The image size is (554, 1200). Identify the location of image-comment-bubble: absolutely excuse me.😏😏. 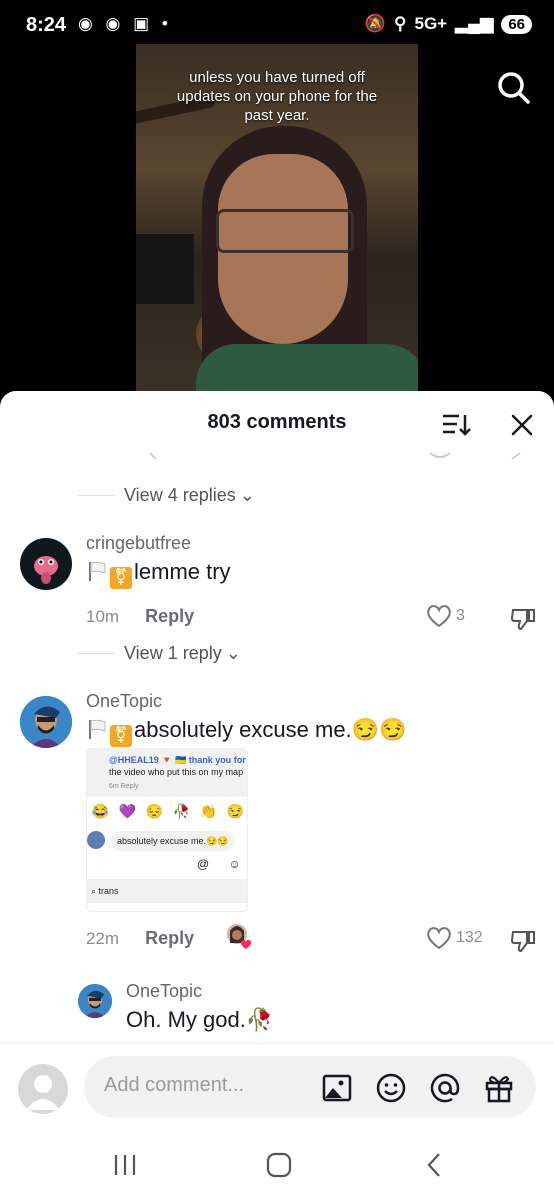
(173, 841).